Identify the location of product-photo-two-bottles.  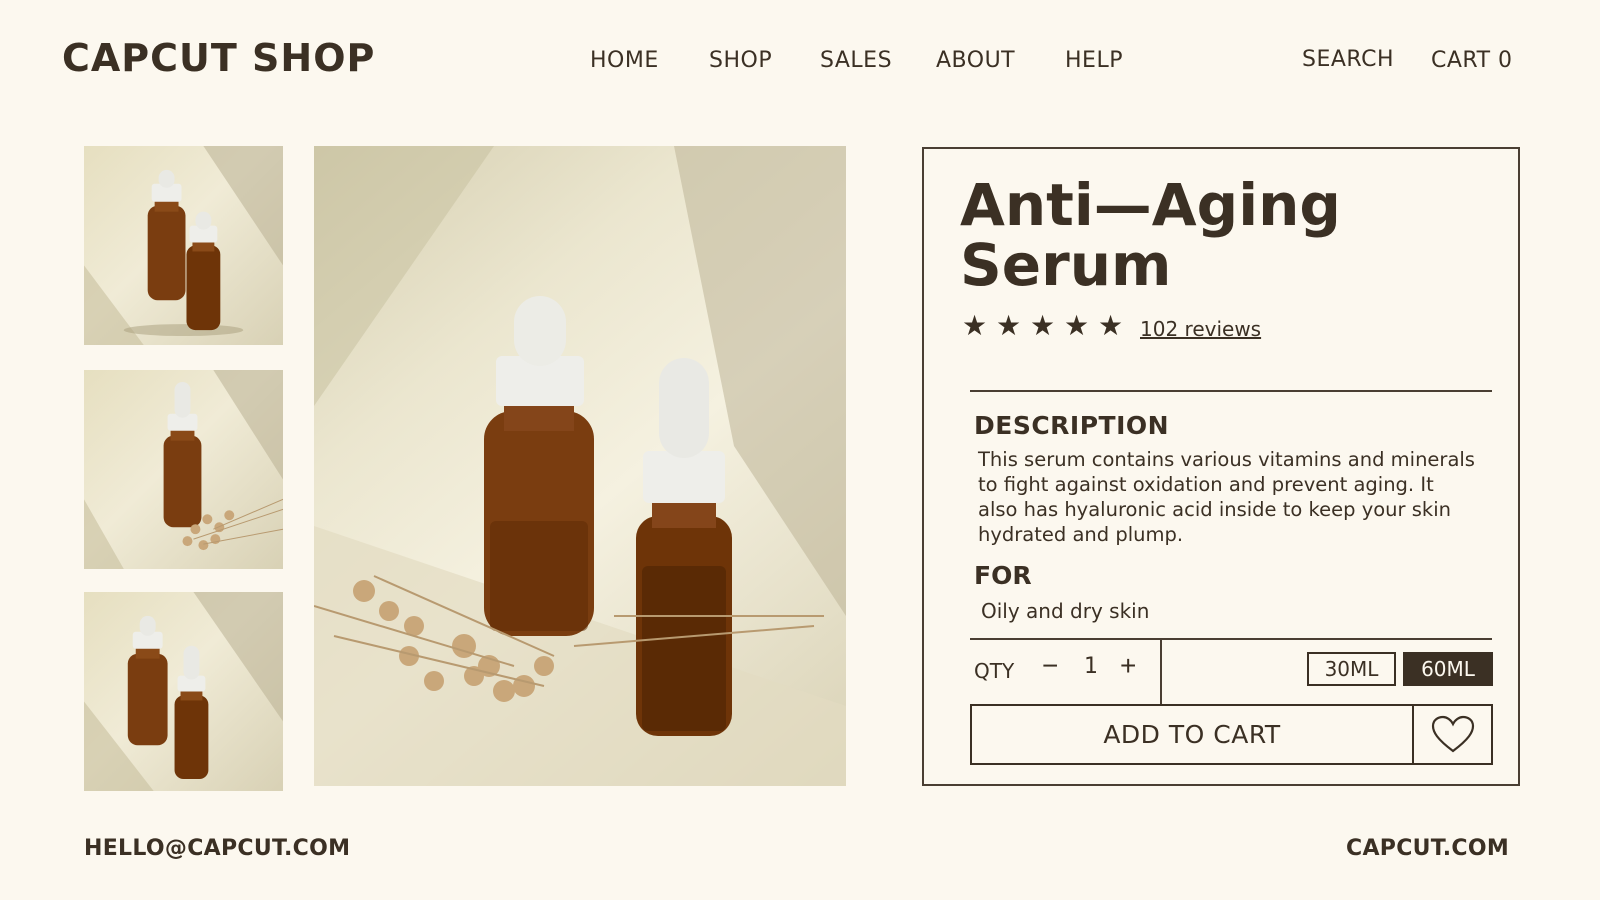
(183, 245).